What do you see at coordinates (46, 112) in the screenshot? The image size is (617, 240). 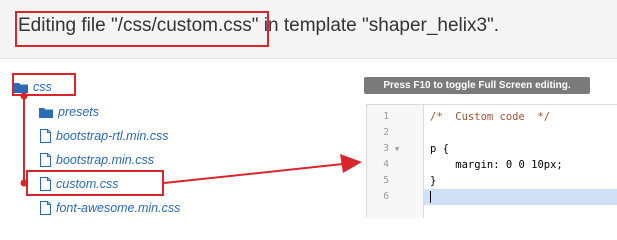 I see `folder-icon` at bounding box center [46, 112].